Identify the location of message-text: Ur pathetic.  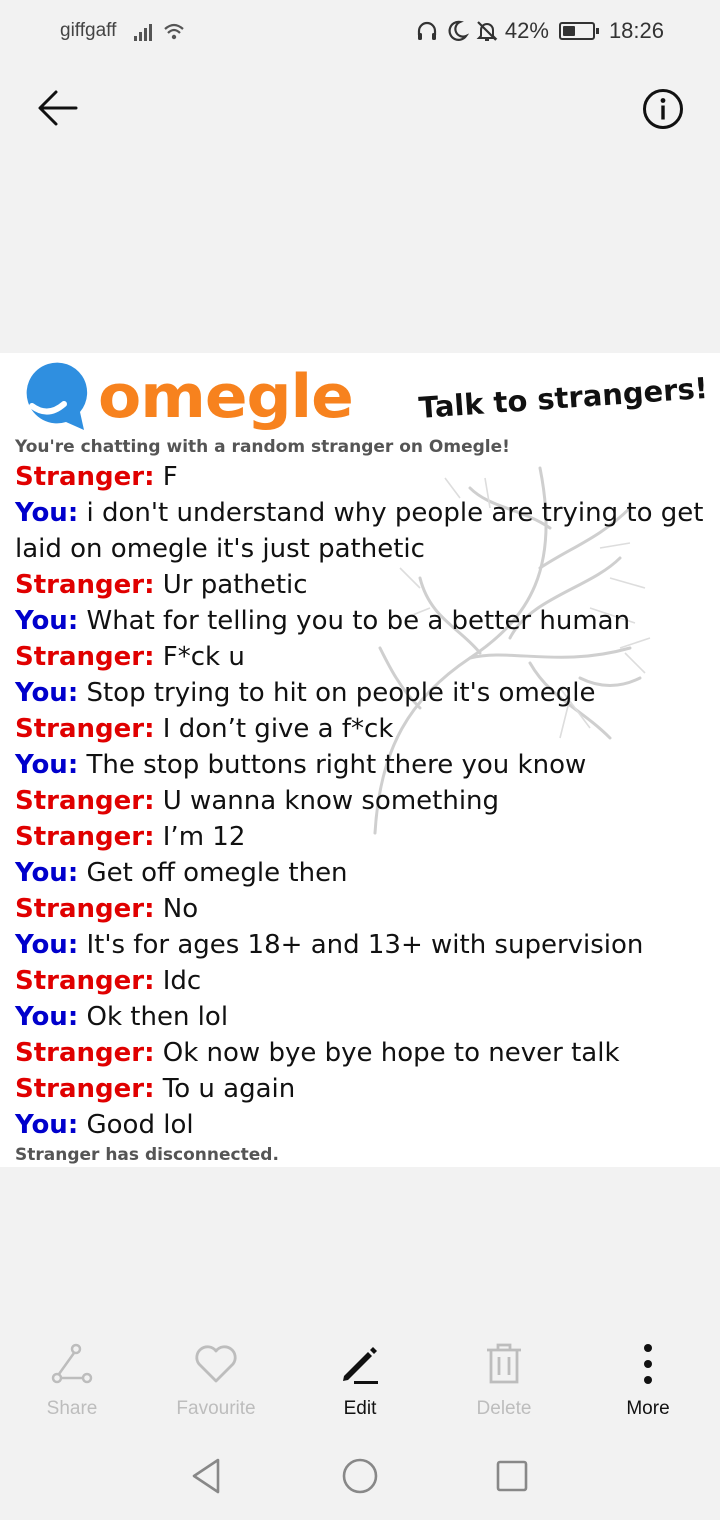
(231, 585).